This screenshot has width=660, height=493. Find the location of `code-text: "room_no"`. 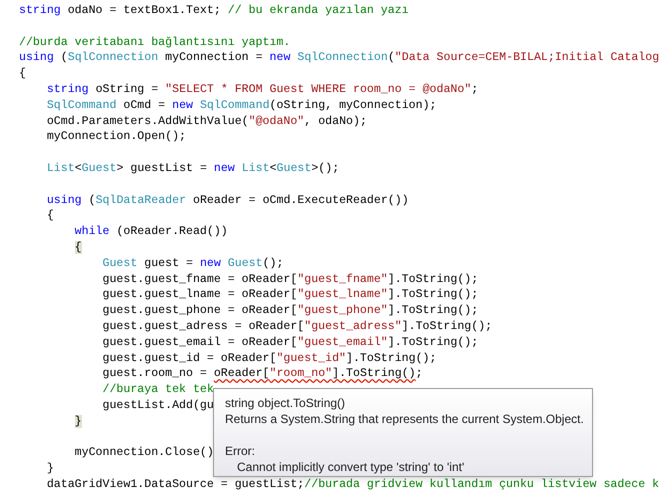

code-text: "room_no" is located at coordinates (301, 373).